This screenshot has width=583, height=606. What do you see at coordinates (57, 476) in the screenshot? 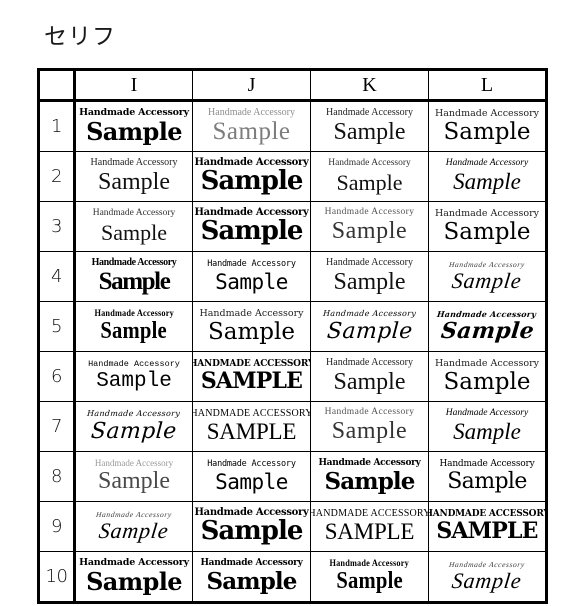
I see `row-label-8: 8` at bounding box center [57, 476].